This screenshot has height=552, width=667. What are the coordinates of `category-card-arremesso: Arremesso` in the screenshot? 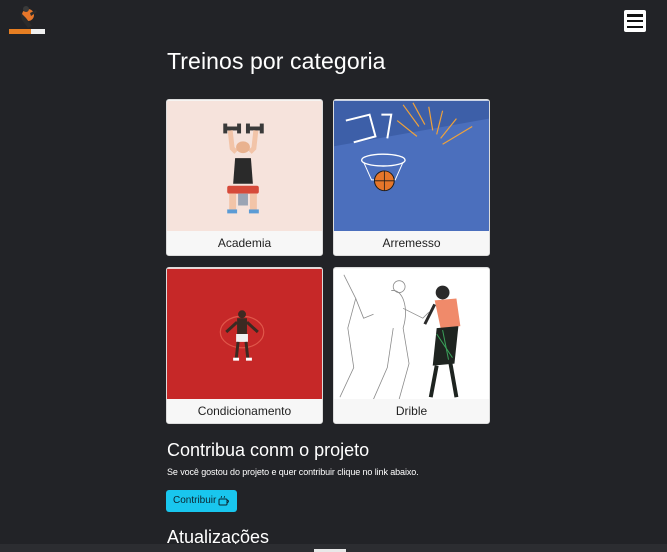 It's located at (411, 177).